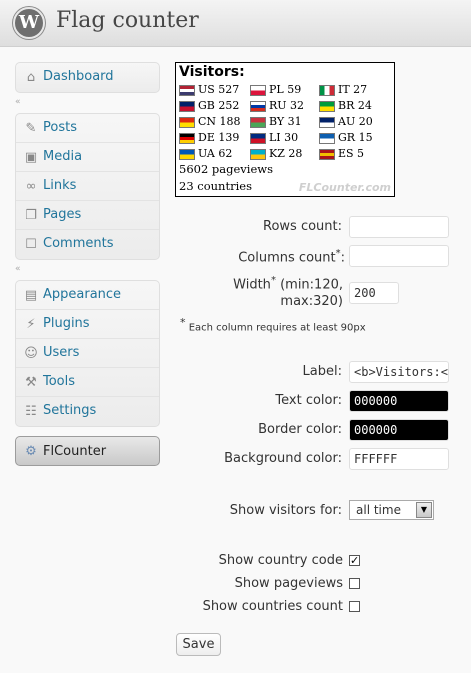  Describe the element at coordinates (226, 169) in the screenshot. I see `widget-pageviews: 5602 pageviews` at that location.